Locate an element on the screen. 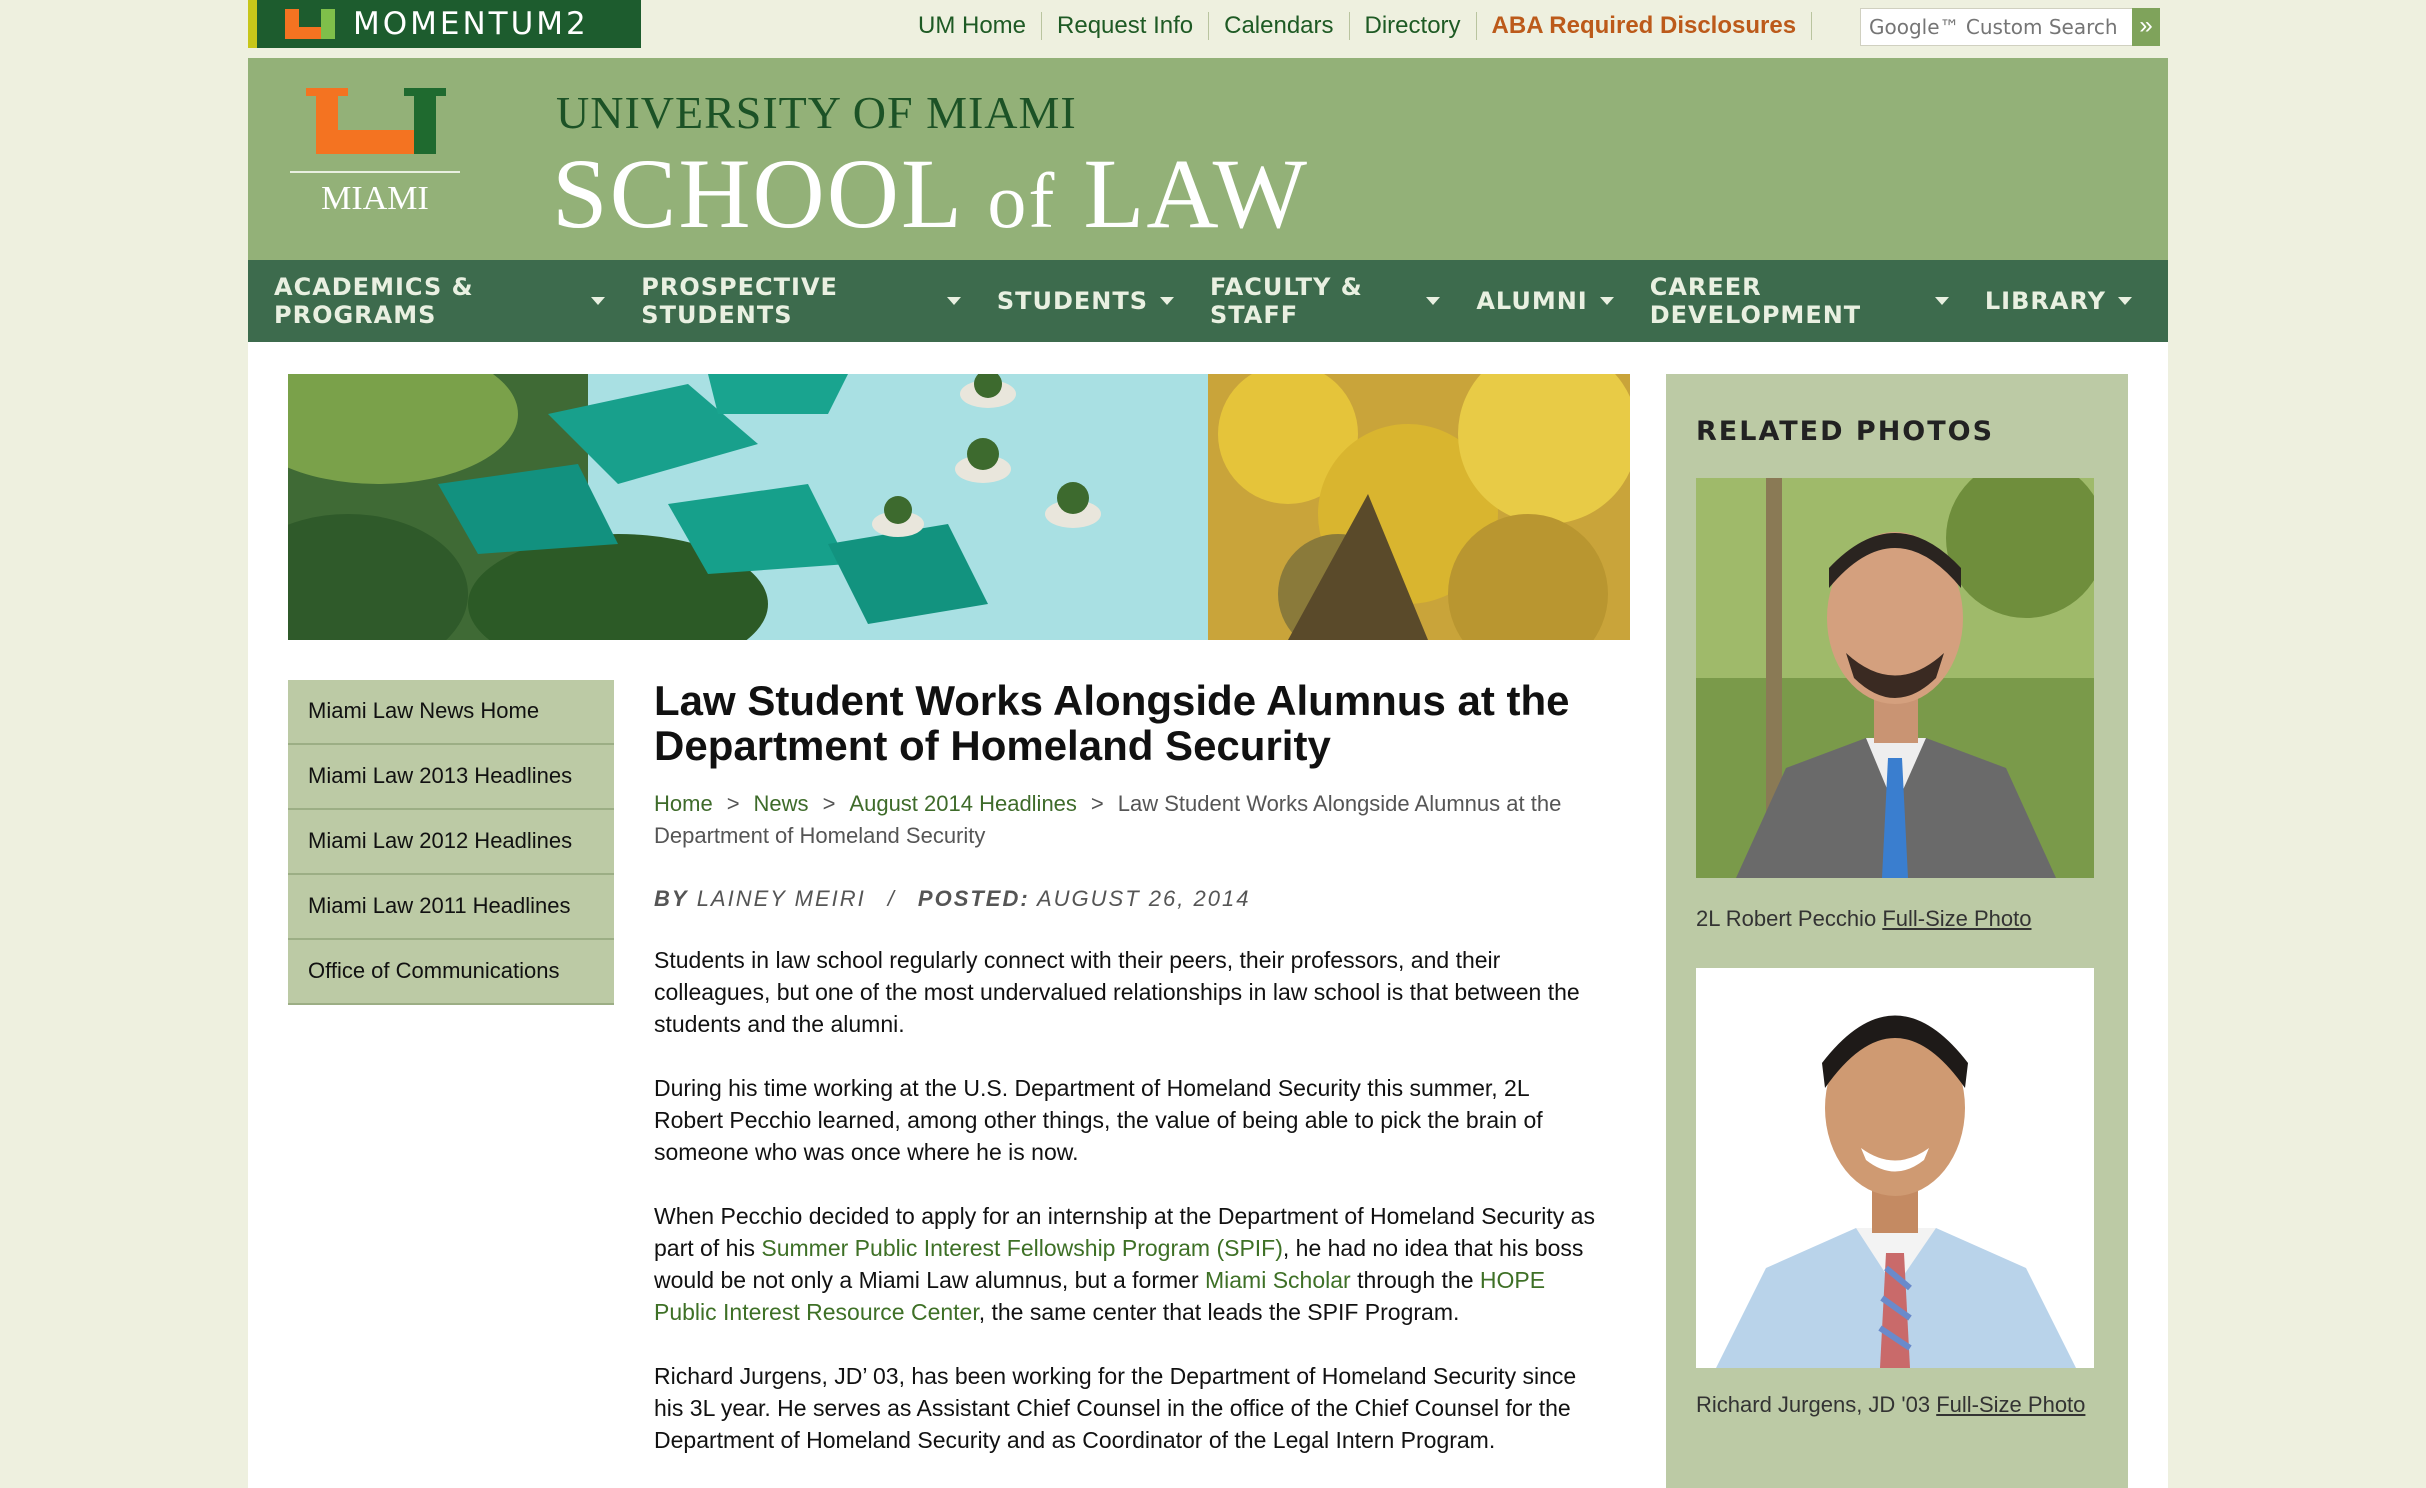 The height and width of the screenshot is (1488, 2426). nav-faculty-staff: FACULTY & STAFF is located at coordinates (1325, 301).